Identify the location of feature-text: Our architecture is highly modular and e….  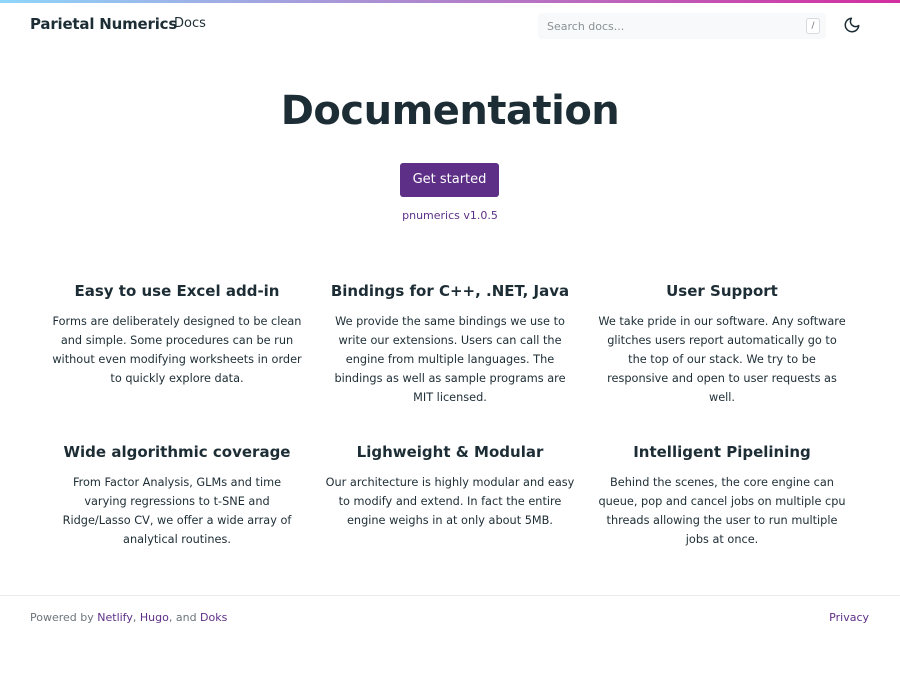
(450, 501).